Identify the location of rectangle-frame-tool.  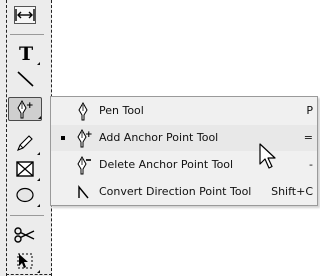
(25, 169).